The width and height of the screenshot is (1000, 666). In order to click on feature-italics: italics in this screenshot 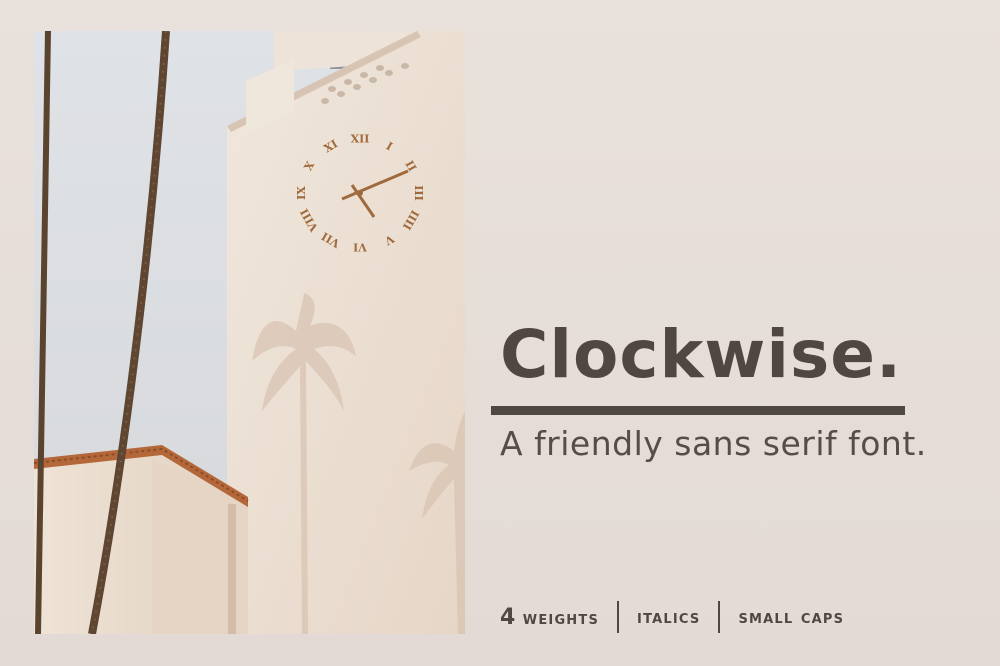, I will do `click(669, 617)`.